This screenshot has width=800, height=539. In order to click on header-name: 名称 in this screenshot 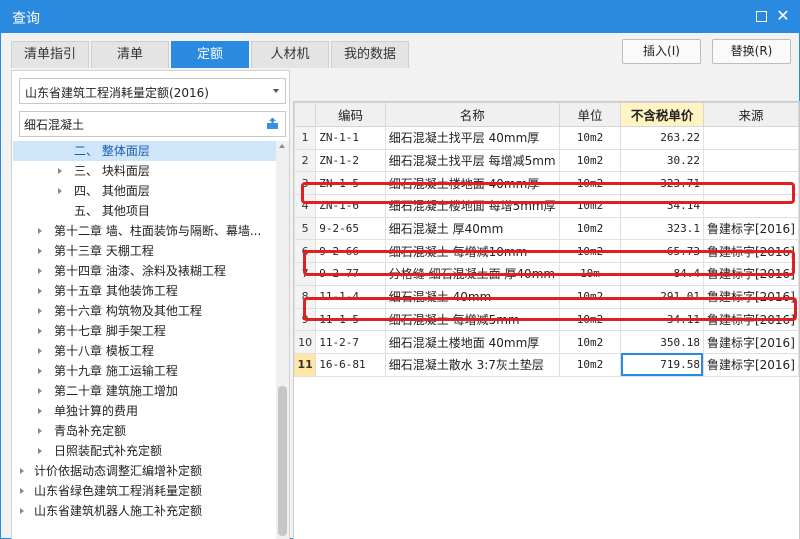, I will do `click(472, 114)`.